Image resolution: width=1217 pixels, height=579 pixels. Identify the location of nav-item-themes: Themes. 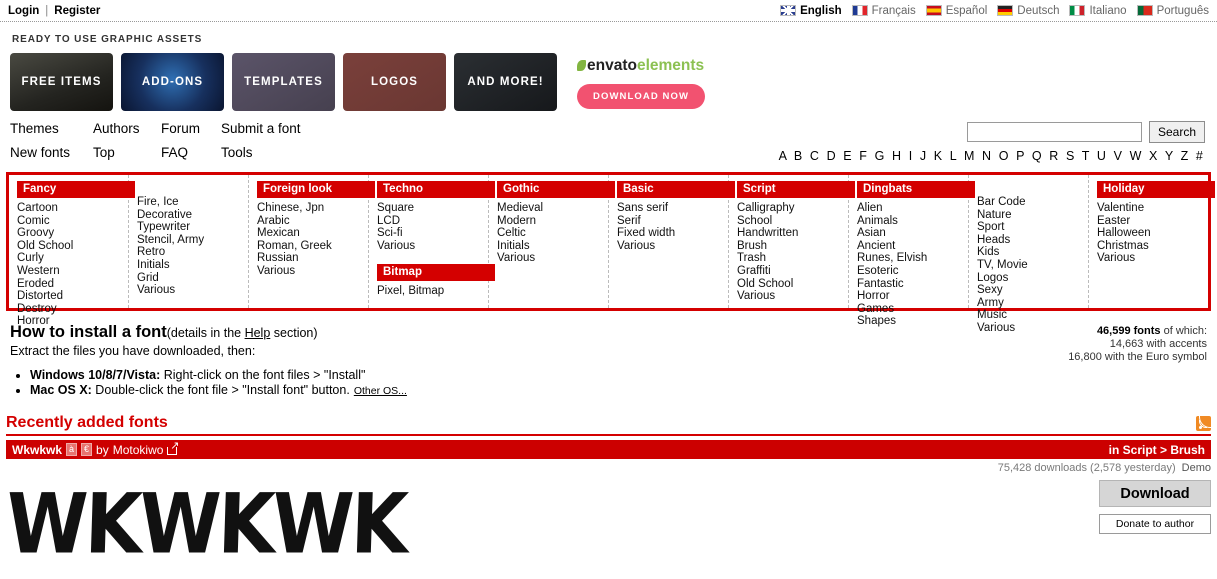
(51, 130).